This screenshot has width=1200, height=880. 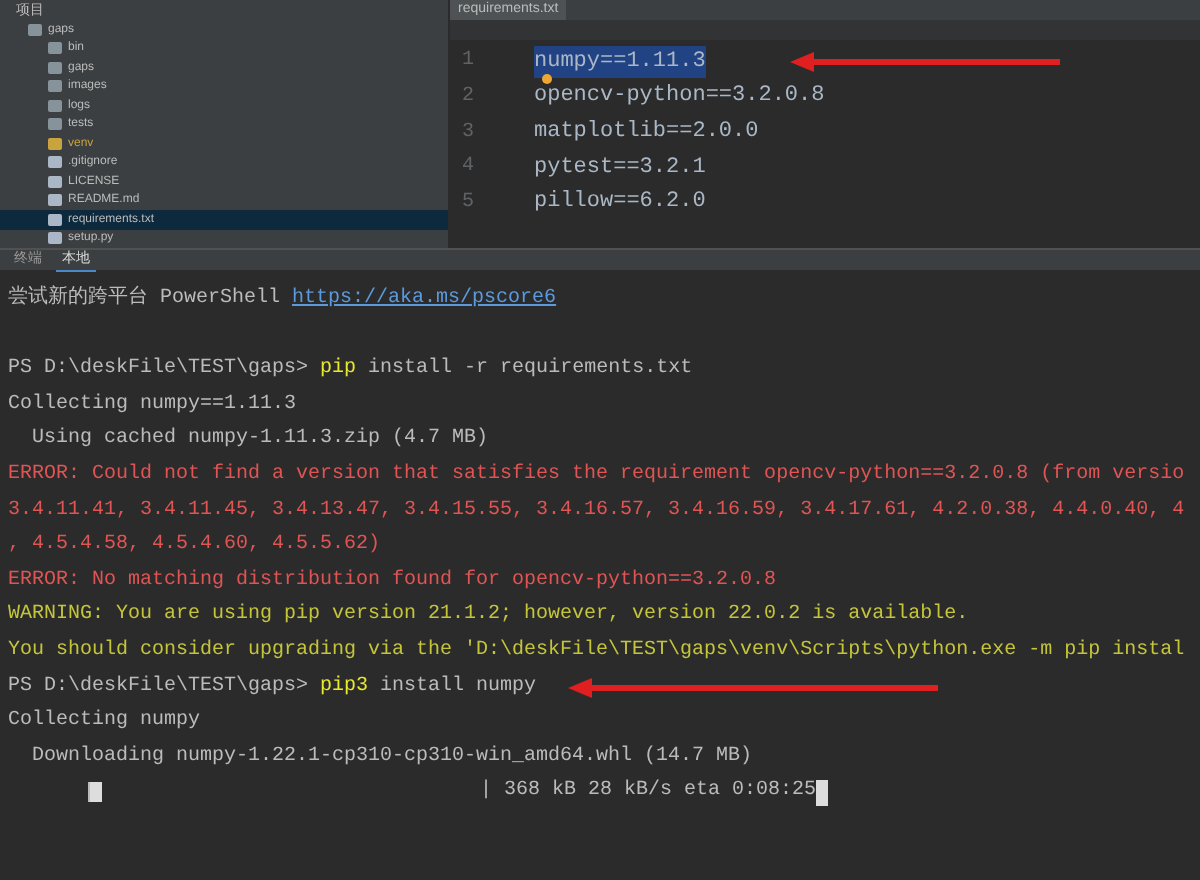 What do you see at coordinates (152, 405) in the screenshot?
I see `terminal-text: Collecting numpy==1.11.3` at bounding box center [152, 405].